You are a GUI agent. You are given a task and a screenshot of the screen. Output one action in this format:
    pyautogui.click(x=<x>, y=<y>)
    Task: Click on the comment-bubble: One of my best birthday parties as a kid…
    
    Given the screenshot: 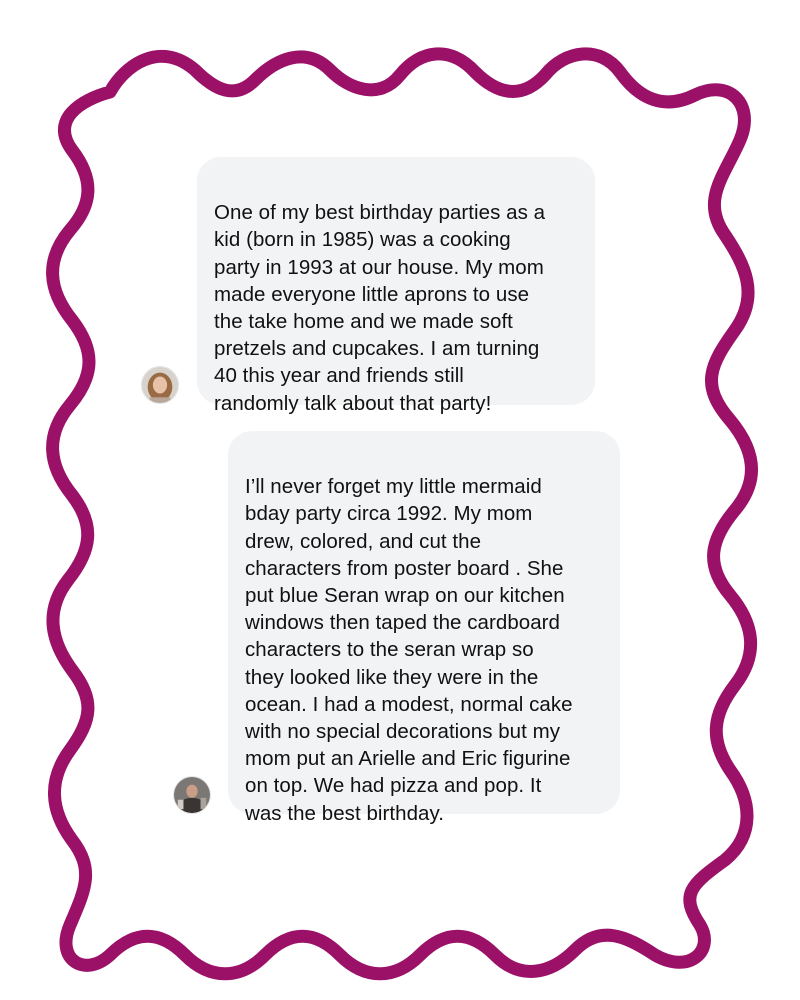 What is the action you would take?
    pyautogui.click(x=396, y=286)
    